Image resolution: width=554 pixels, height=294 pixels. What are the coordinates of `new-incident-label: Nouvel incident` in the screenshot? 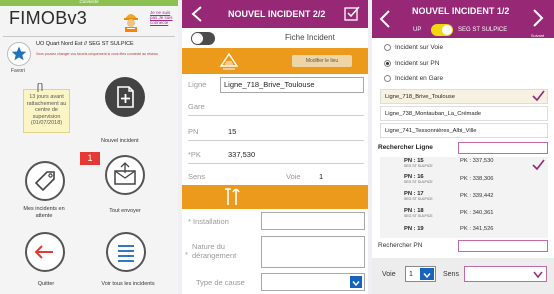 It's located at (120, 141).